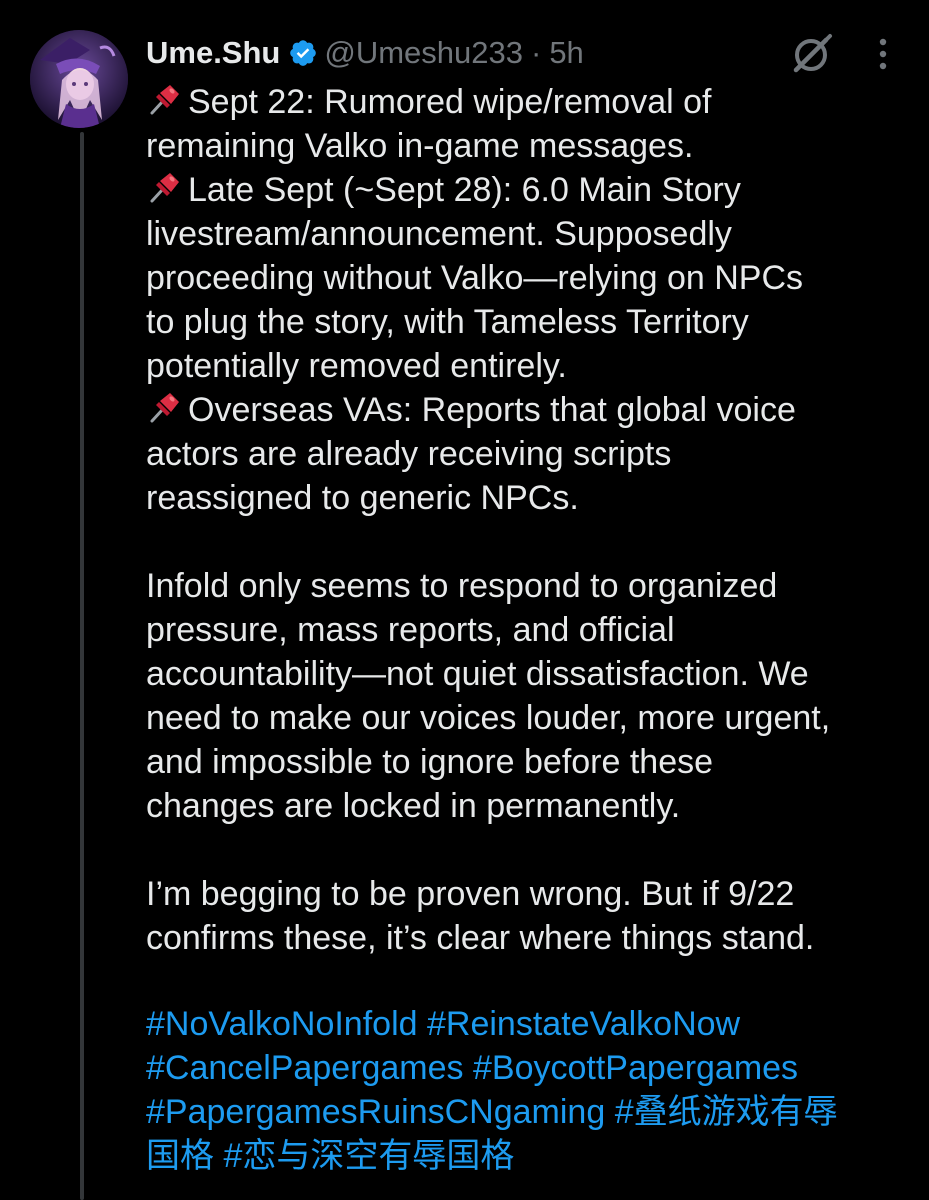 The image size is (929, 1200). I want to click on post-body-line: pressure, mass reports, and official, so click(531, 630).